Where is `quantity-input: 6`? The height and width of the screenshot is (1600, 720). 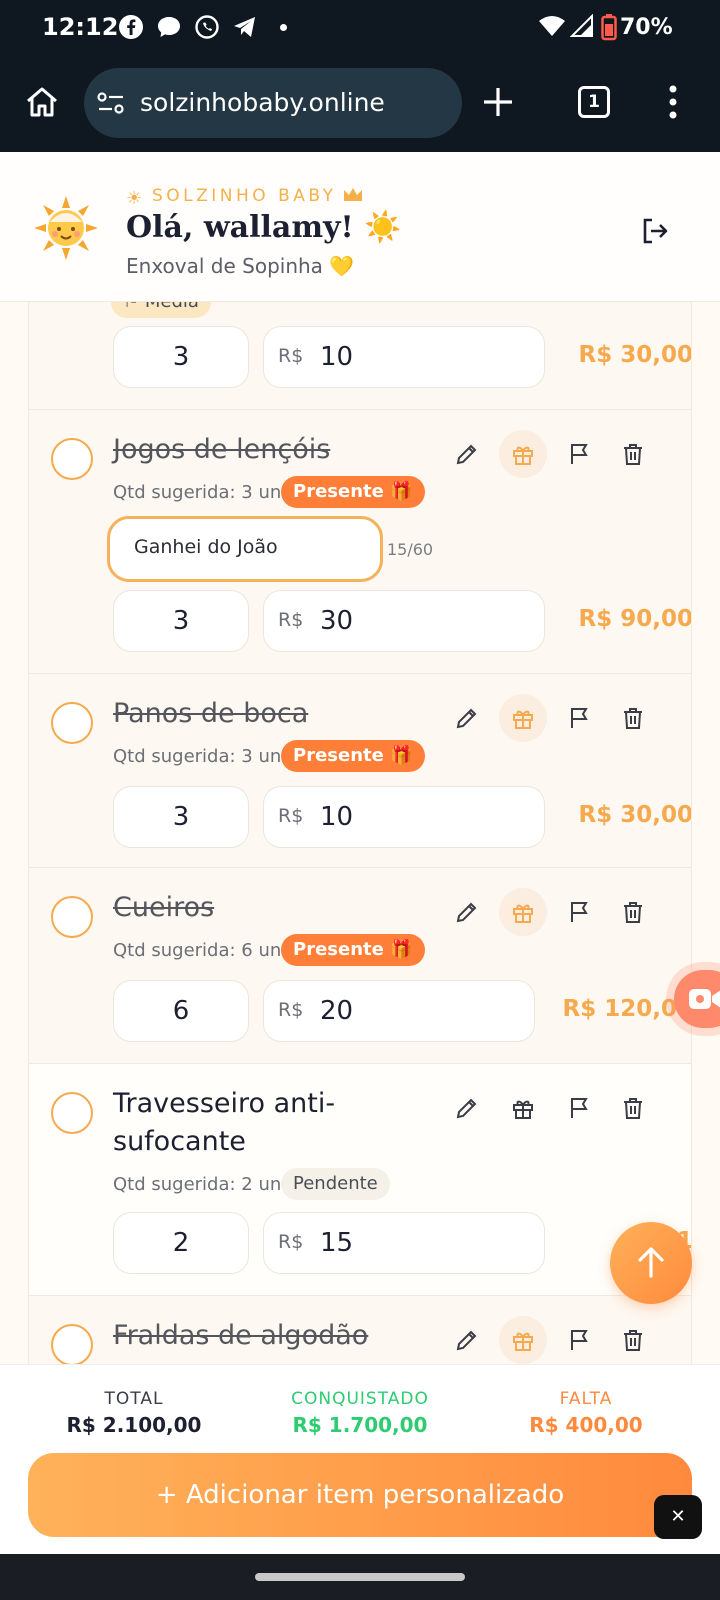 quantity-input: 6 is located at coordinates (181, 1011).